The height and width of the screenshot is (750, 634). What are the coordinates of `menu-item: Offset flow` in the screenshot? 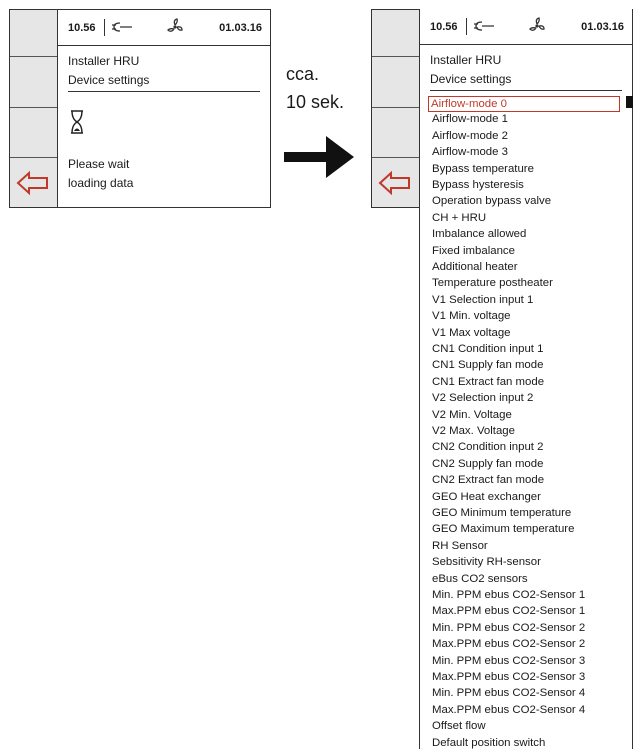 It's located at (459, 726).